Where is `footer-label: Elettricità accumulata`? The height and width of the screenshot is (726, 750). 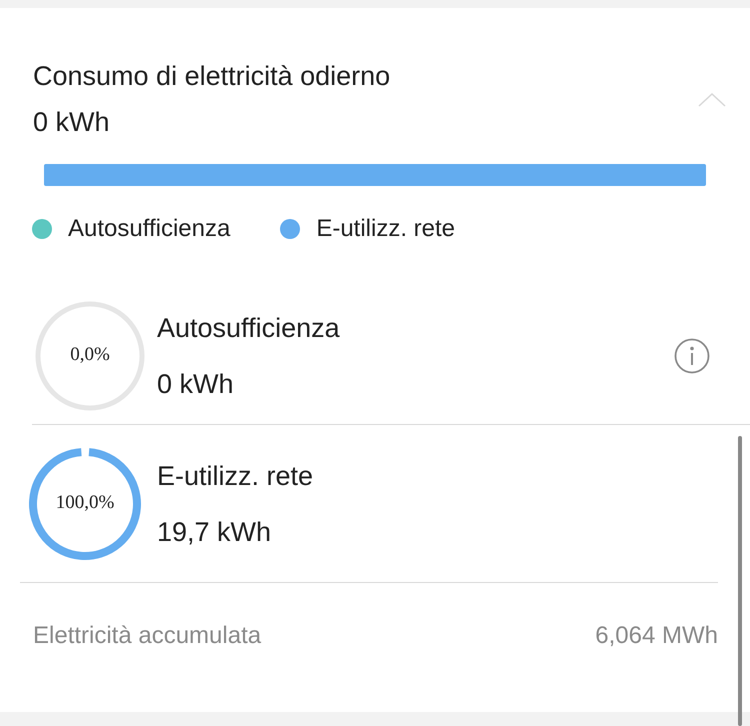 footer-label: Elettricità accumulata is located at coordinates (147, 636).